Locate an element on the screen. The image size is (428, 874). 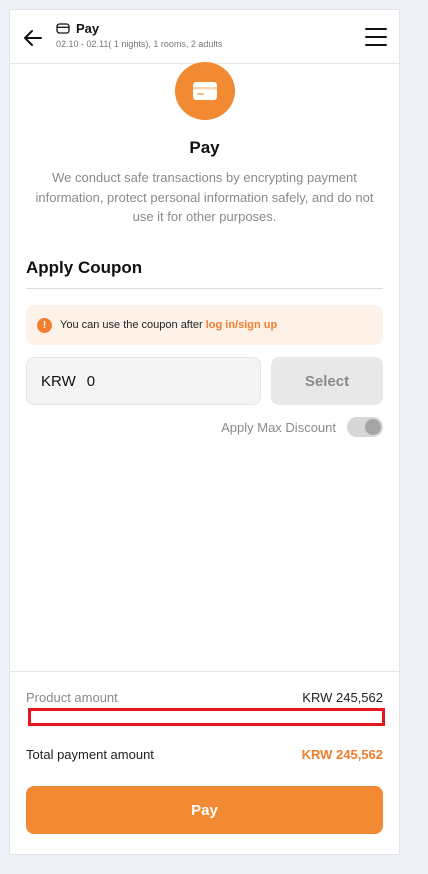
back-button is located at coordinates (33, 38).